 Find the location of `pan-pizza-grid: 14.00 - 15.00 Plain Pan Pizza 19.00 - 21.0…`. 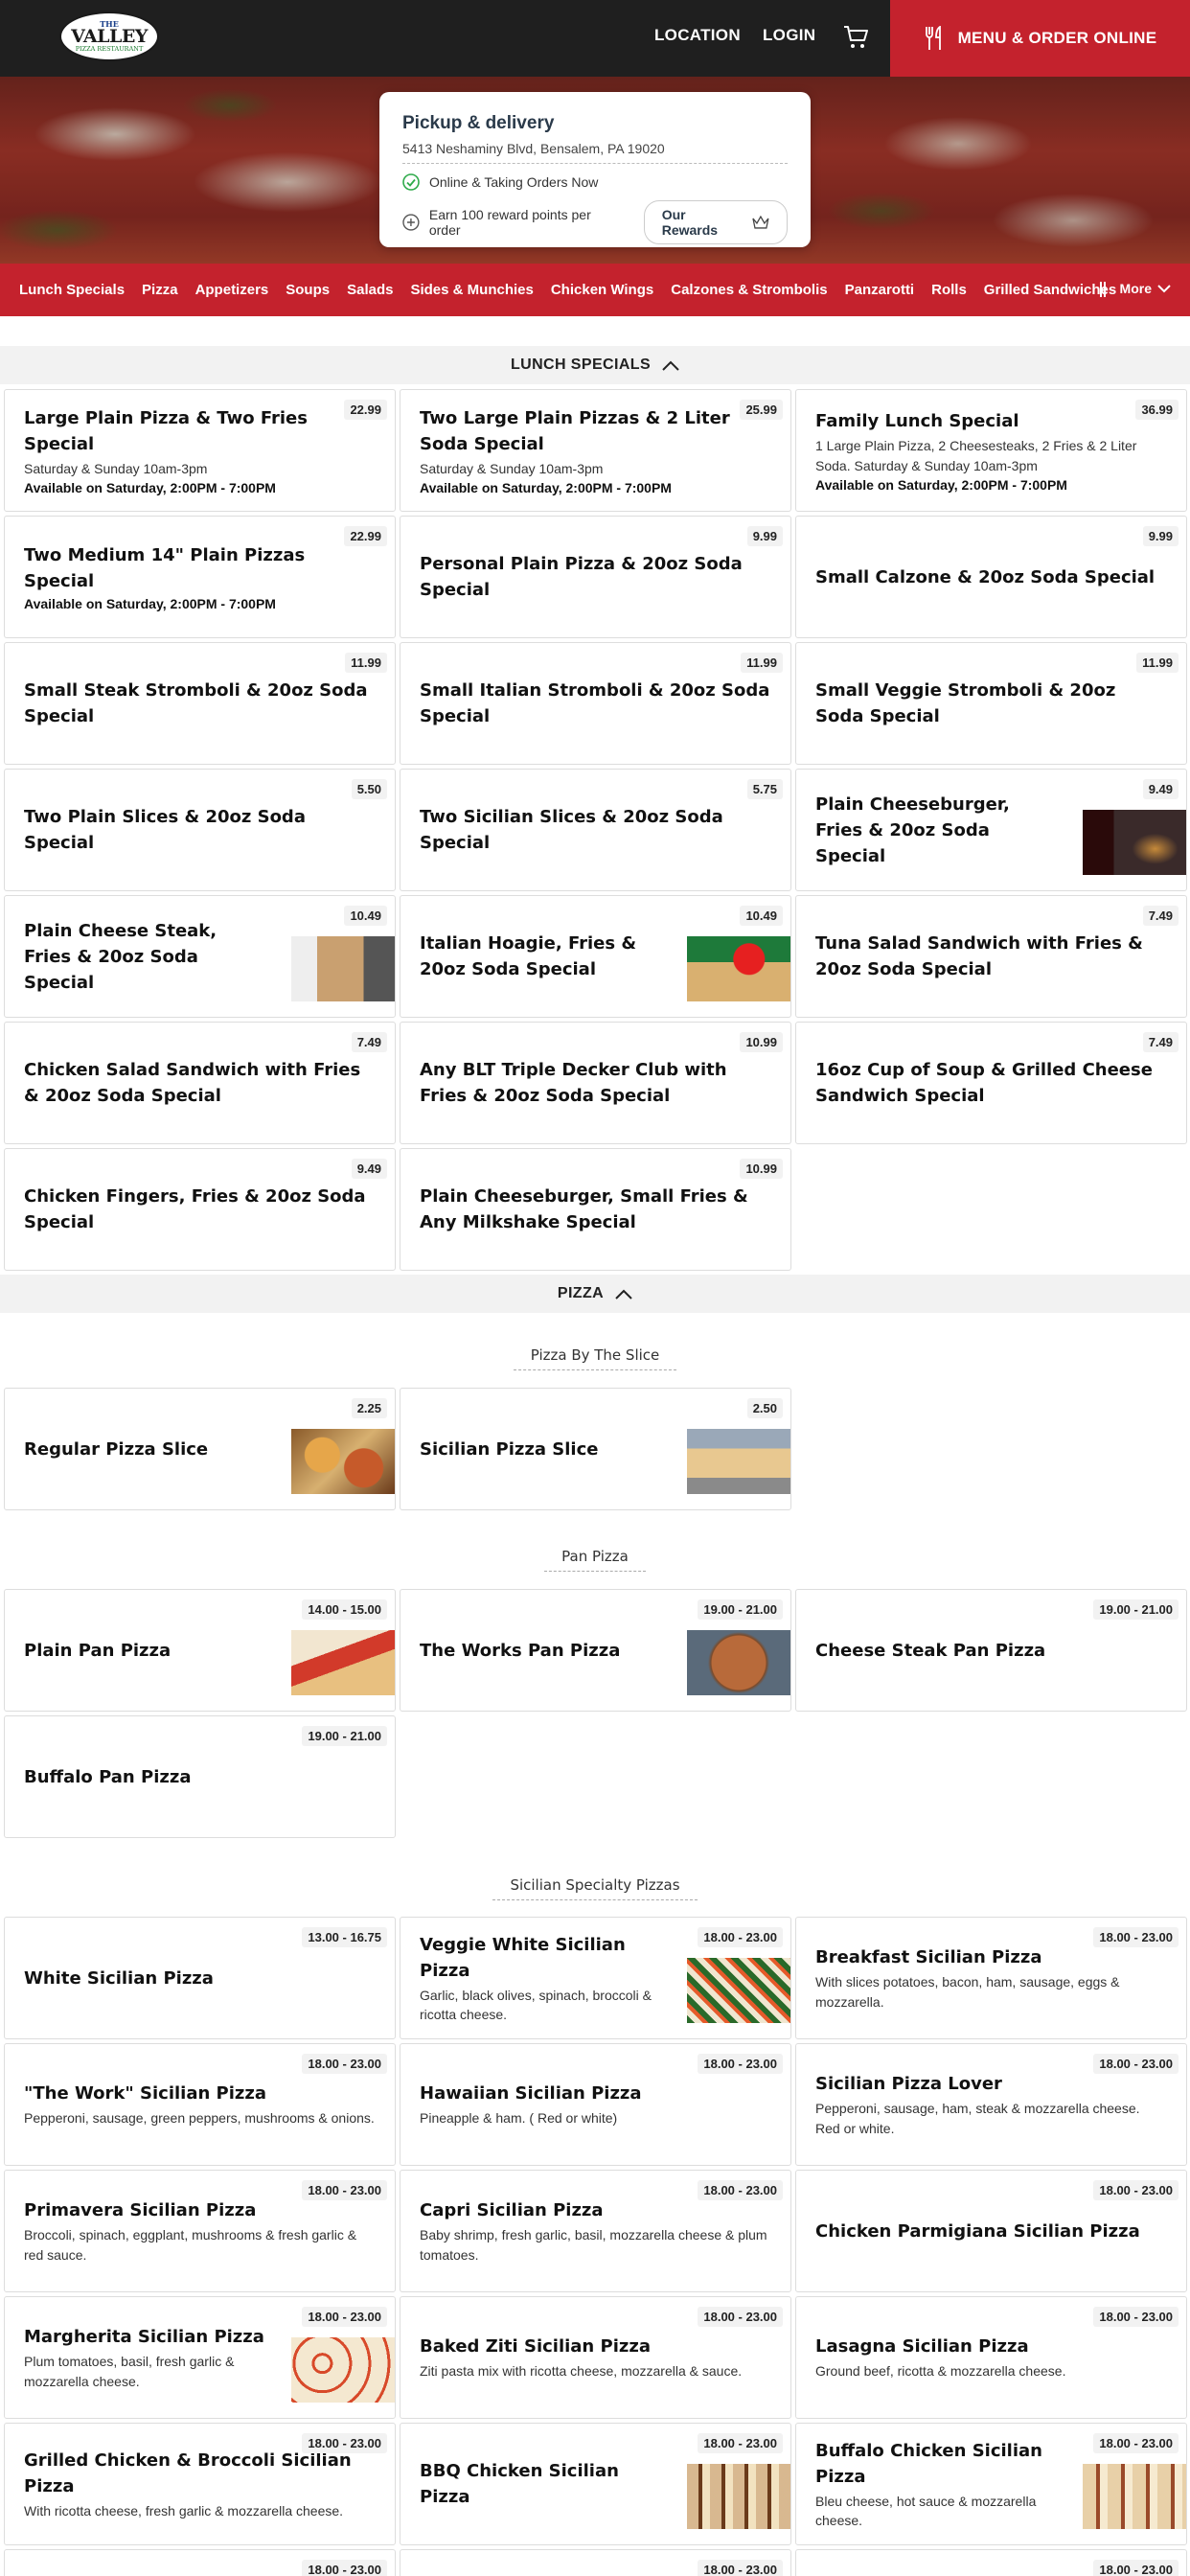

pan-pizza-grid: 14.00 - 15.00 Plain Pan Pizza 19.00 - 21.0… is located at coordinates (595, 1713).